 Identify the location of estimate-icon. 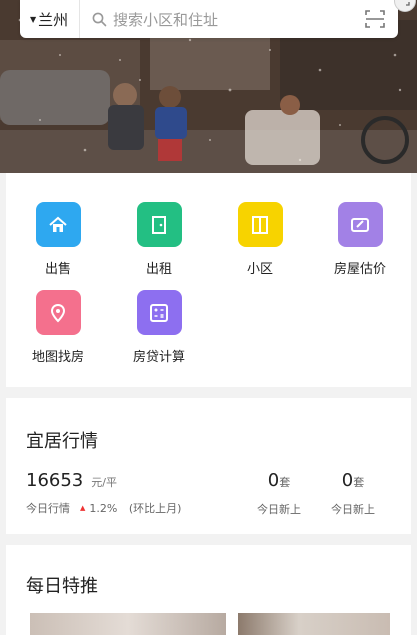
(360, 224).